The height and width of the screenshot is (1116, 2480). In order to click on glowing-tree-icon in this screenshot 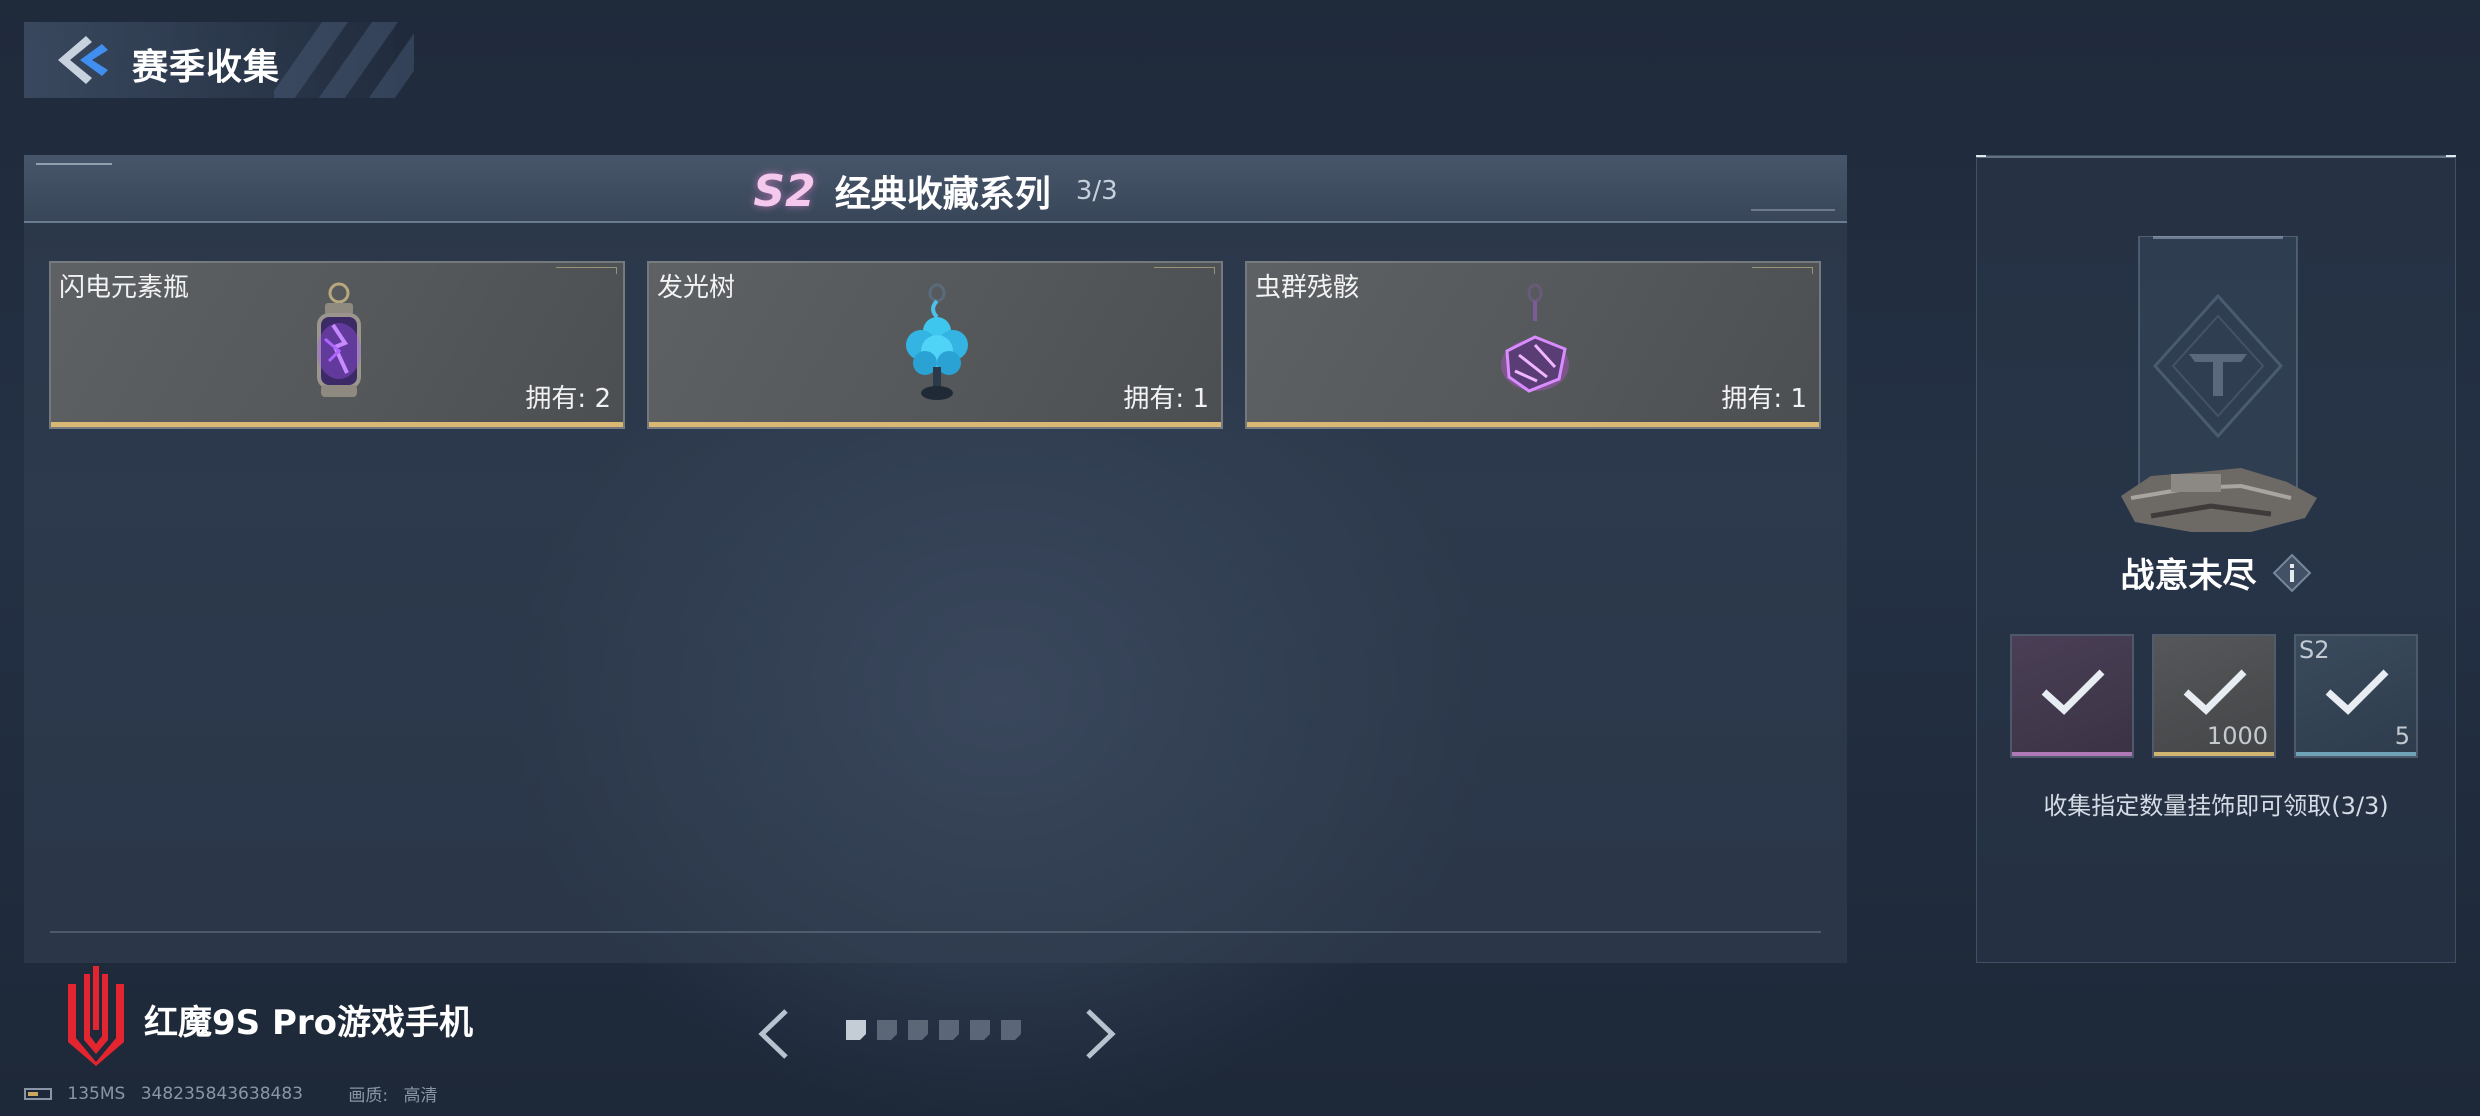, I will do `click(937, 341)`.